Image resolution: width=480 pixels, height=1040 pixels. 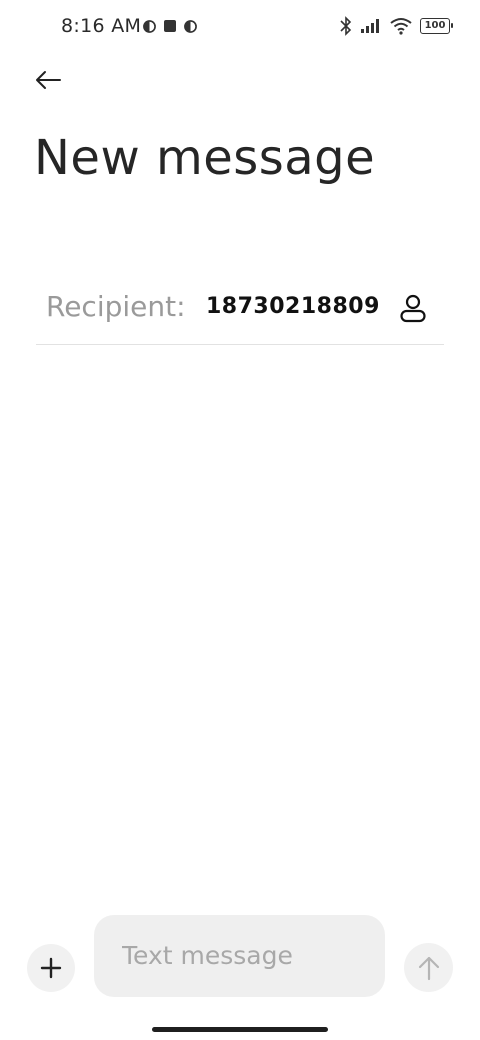 I want to click on message-input, so click(x=242, y=955).